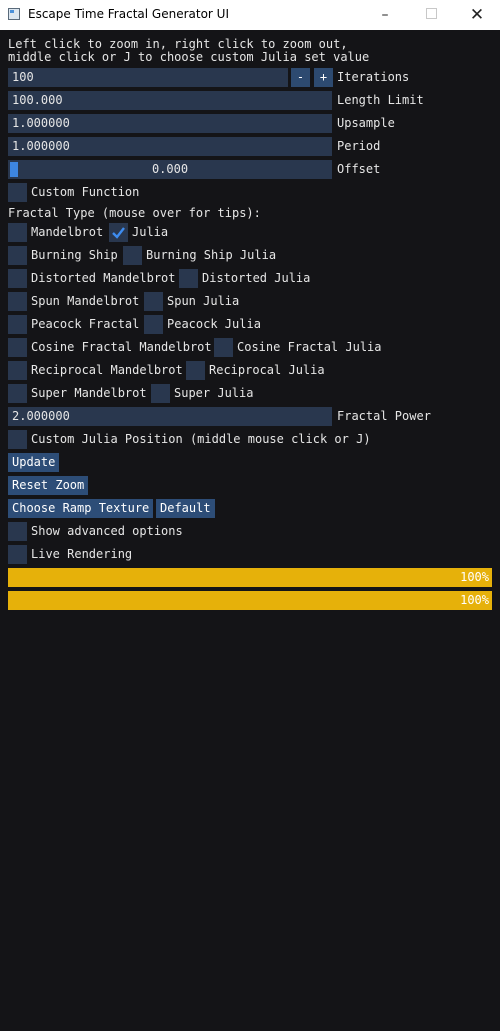 This screenshot has height=1031, width=500. What do you see at coordinates (153, 324) in the screenshot?
I see `peacock-julia-checkbox` at bounding box center [153, 324].